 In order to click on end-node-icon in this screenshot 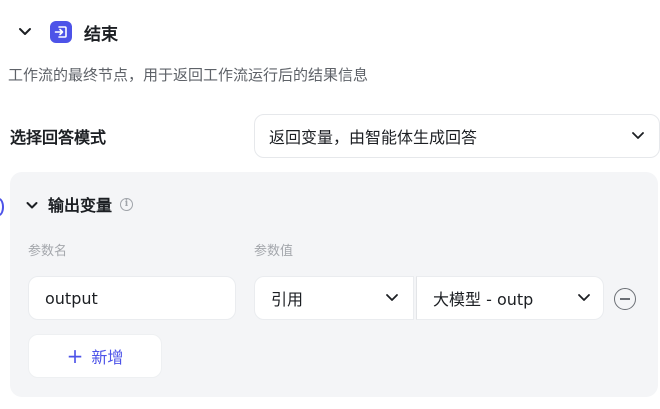, I will do `click(61, 32)`.